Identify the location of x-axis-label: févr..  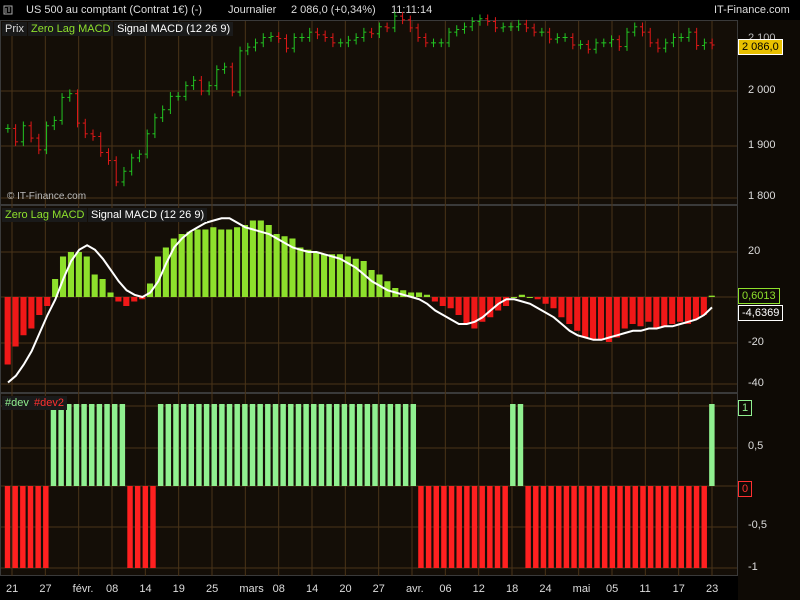
(83, 589).